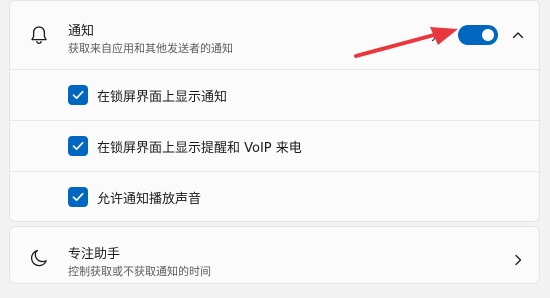 This screenshot has height=298, width=550. I want to click on bell-icon, so click(39, 35).